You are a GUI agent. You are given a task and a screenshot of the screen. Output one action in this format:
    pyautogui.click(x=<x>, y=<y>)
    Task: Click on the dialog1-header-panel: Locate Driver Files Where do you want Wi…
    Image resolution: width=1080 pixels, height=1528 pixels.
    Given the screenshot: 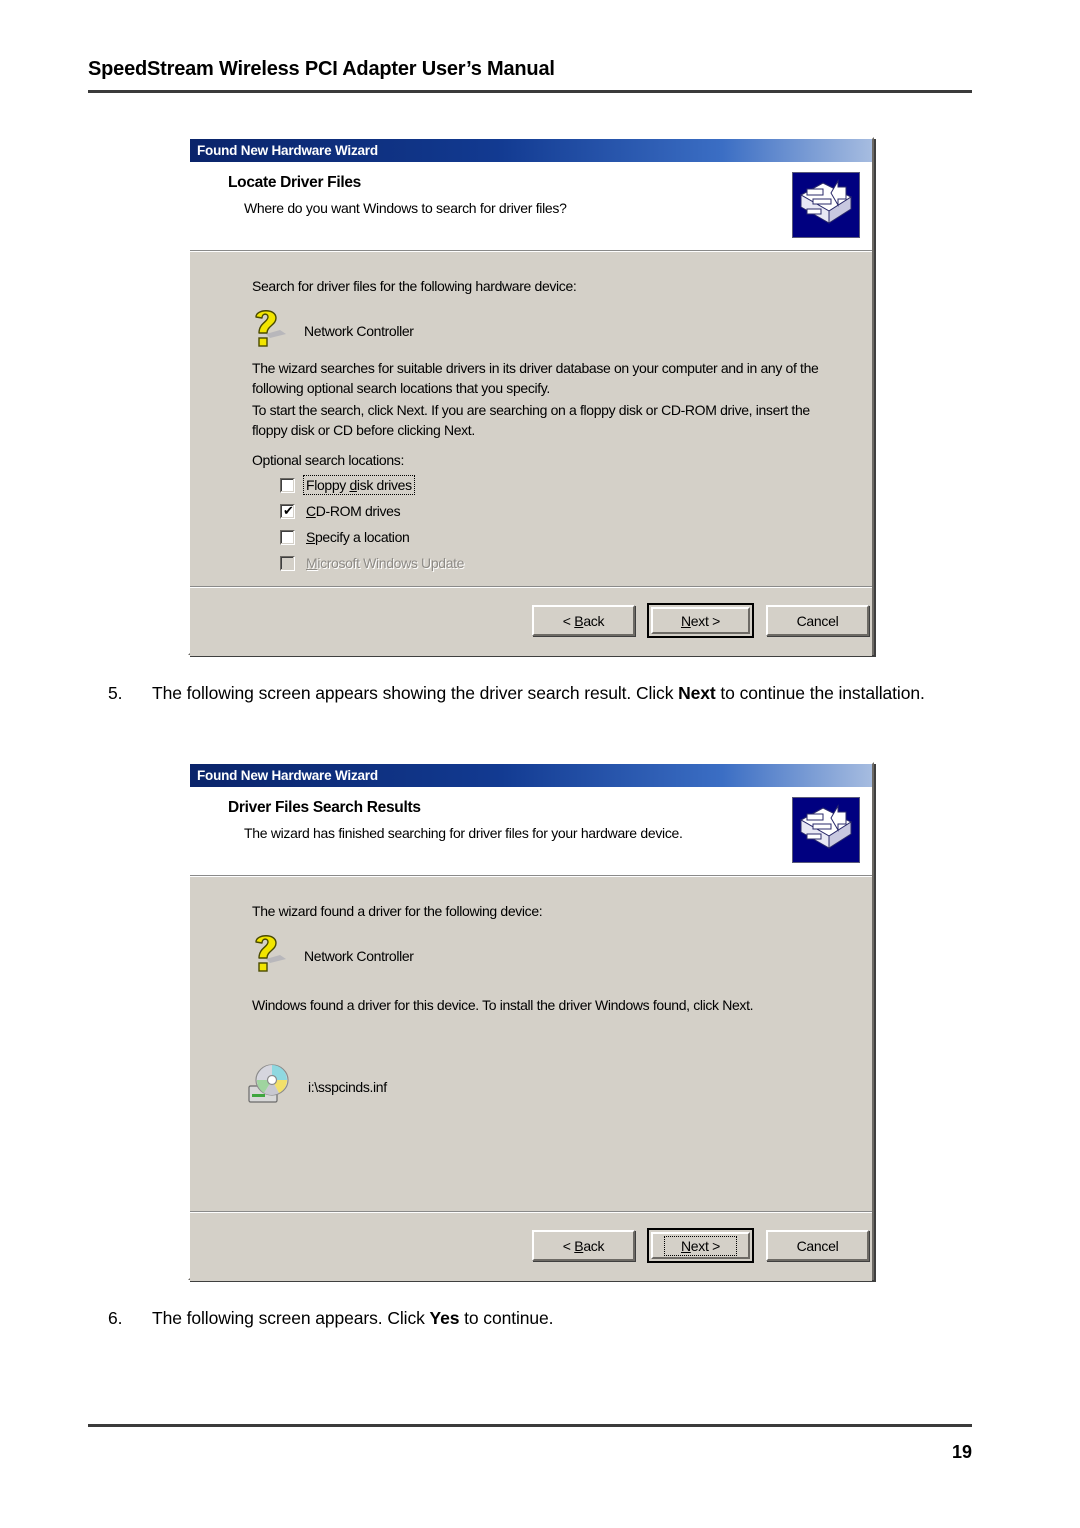 What is the action you would take?
    pyautogui.click(x=531, y=206)
    